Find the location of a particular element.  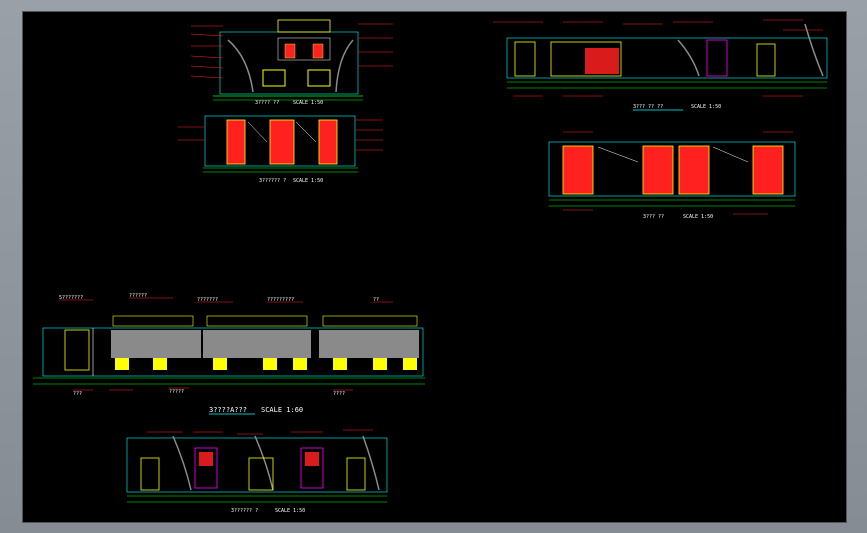

callout: ????????? is located at coordinates (280, 300).